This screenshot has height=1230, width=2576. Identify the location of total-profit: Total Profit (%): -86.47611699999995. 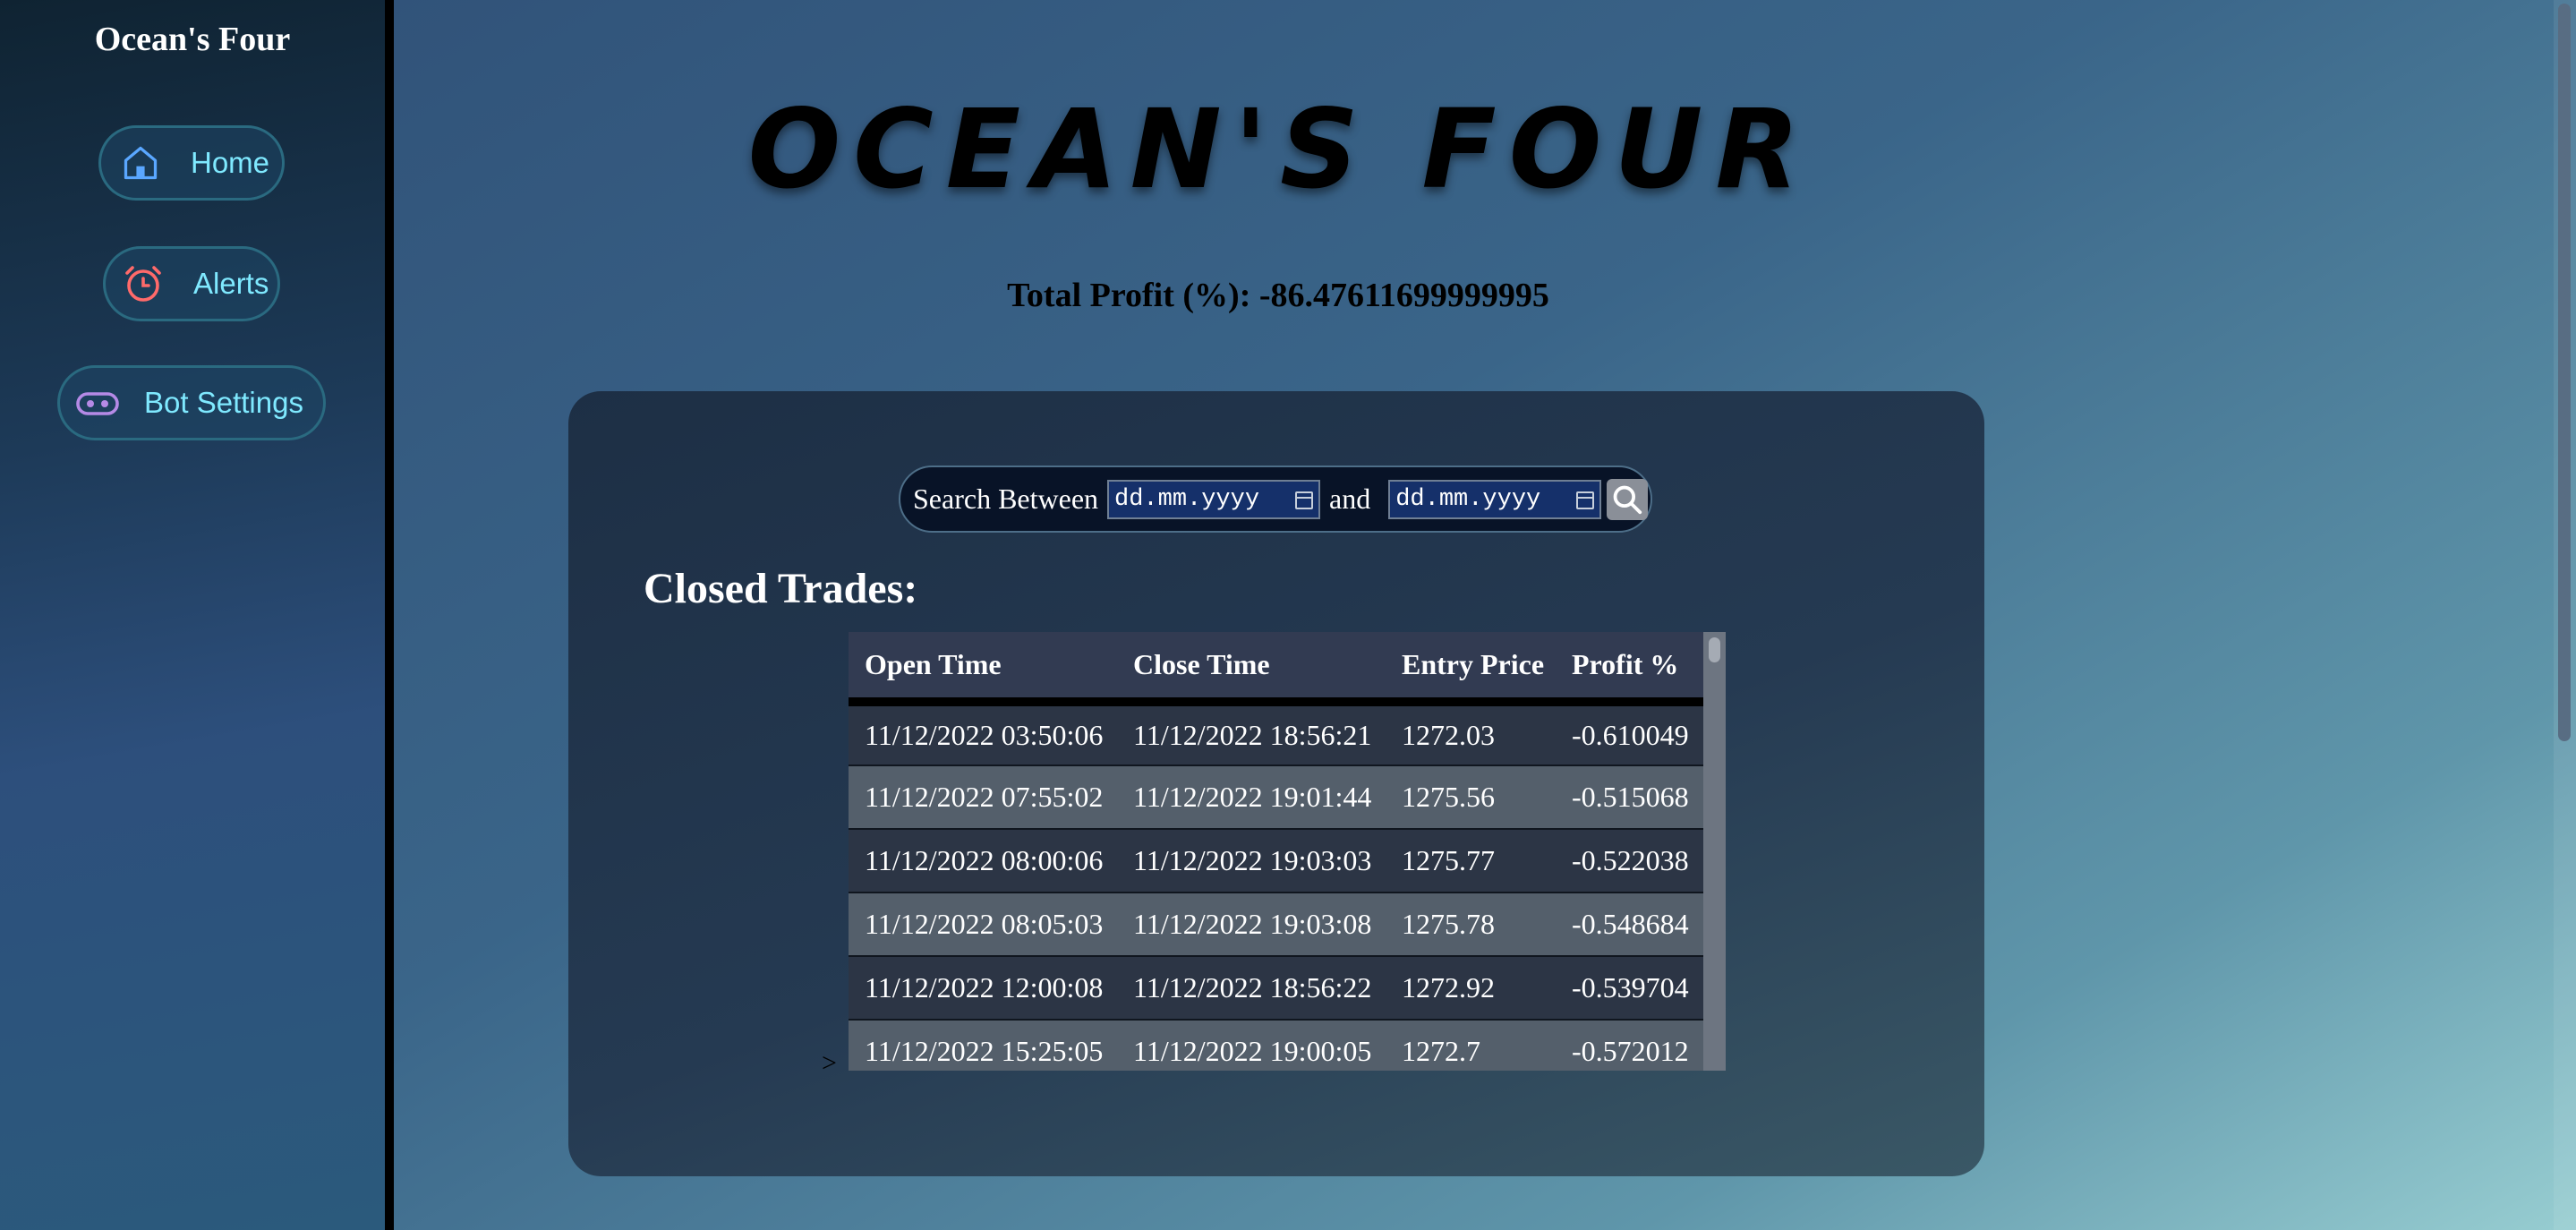
(1278, 295).